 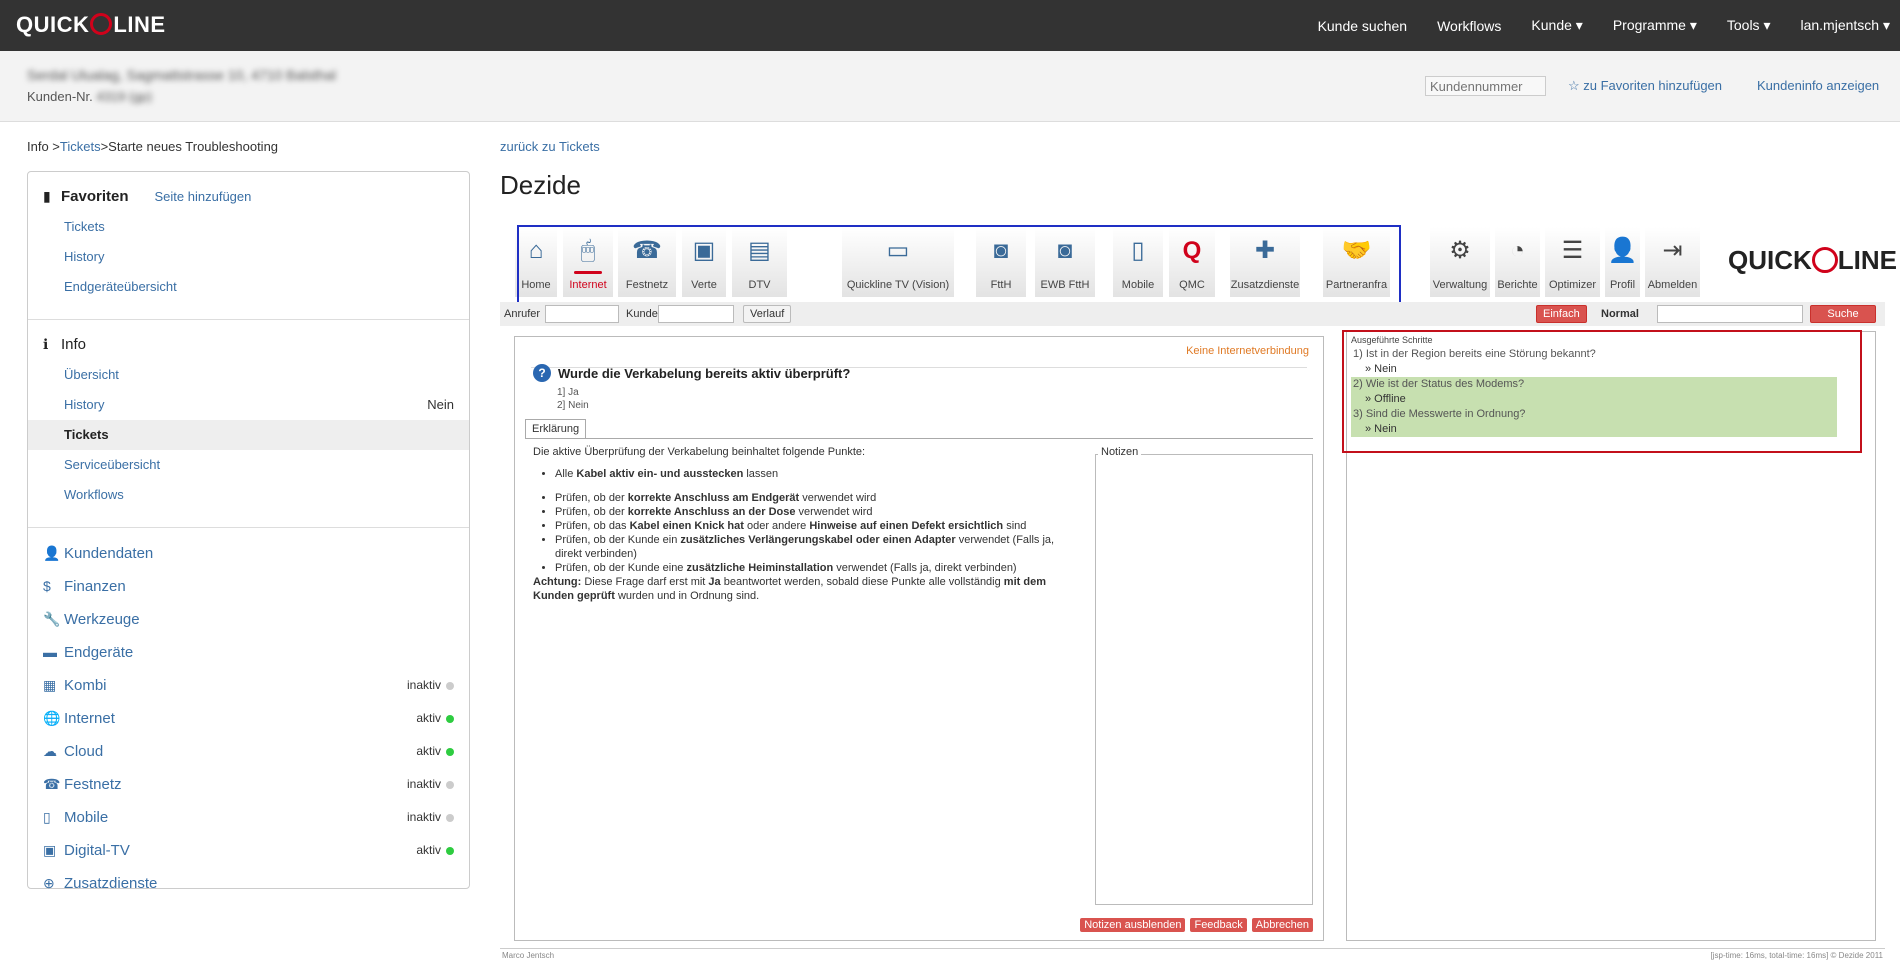 What do you see at coordinates (1556, 25) in the screenshot?
I see `nav-kunde-dropdown: Kunde ▾` at bounding box center [1556, 25].